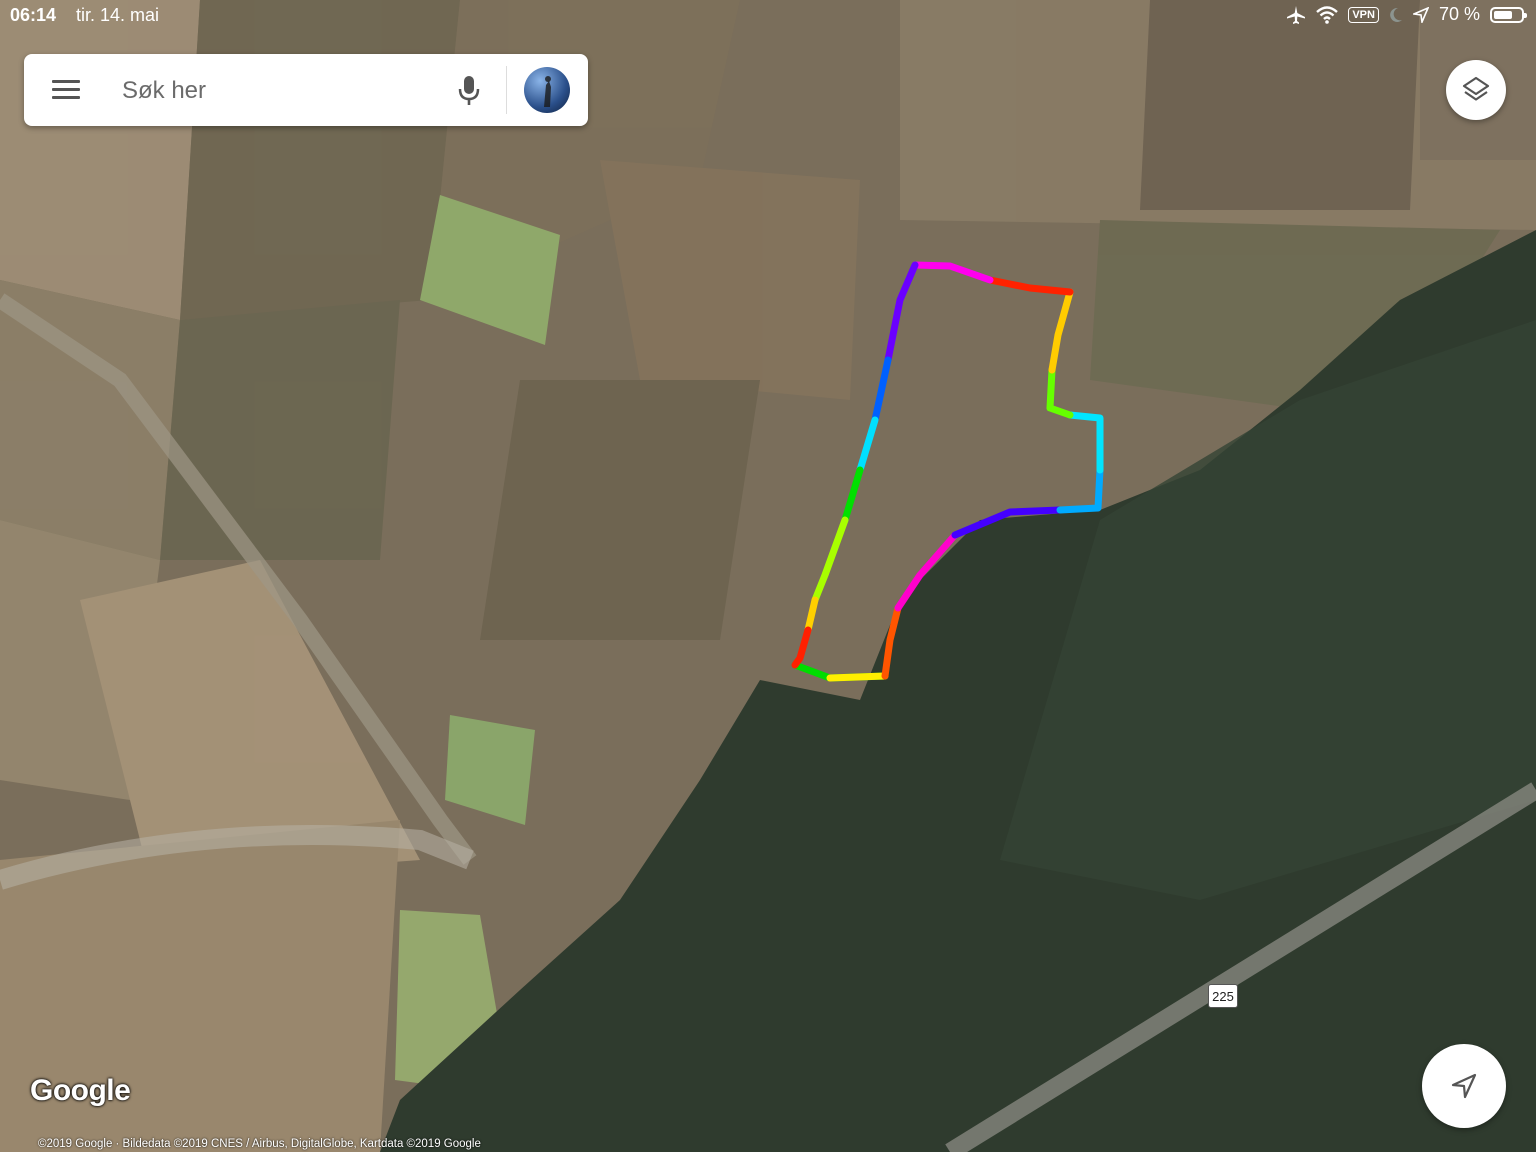 Image resolution: width=1536 pixels, height=1152 pixels. Describe the element at coordinates (1503, 14) in the screenshot. I see `battery-level` at that location.